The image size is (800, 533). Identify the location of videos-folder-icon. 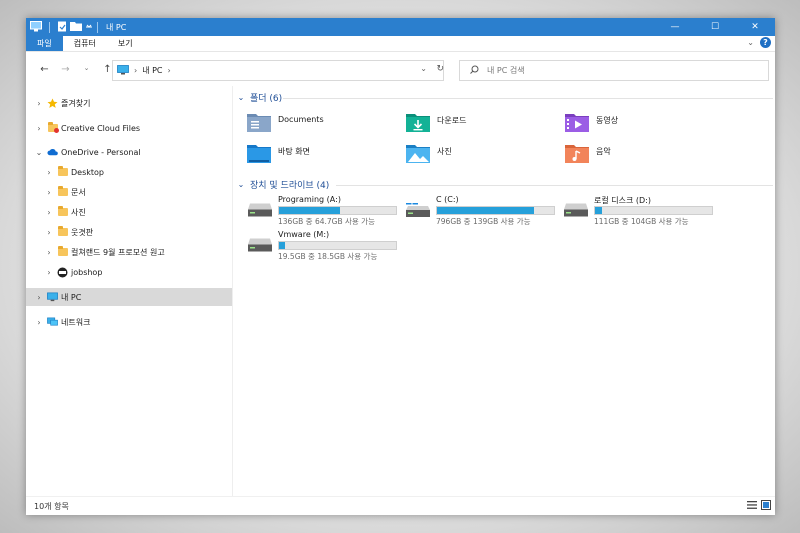
(577, 122).